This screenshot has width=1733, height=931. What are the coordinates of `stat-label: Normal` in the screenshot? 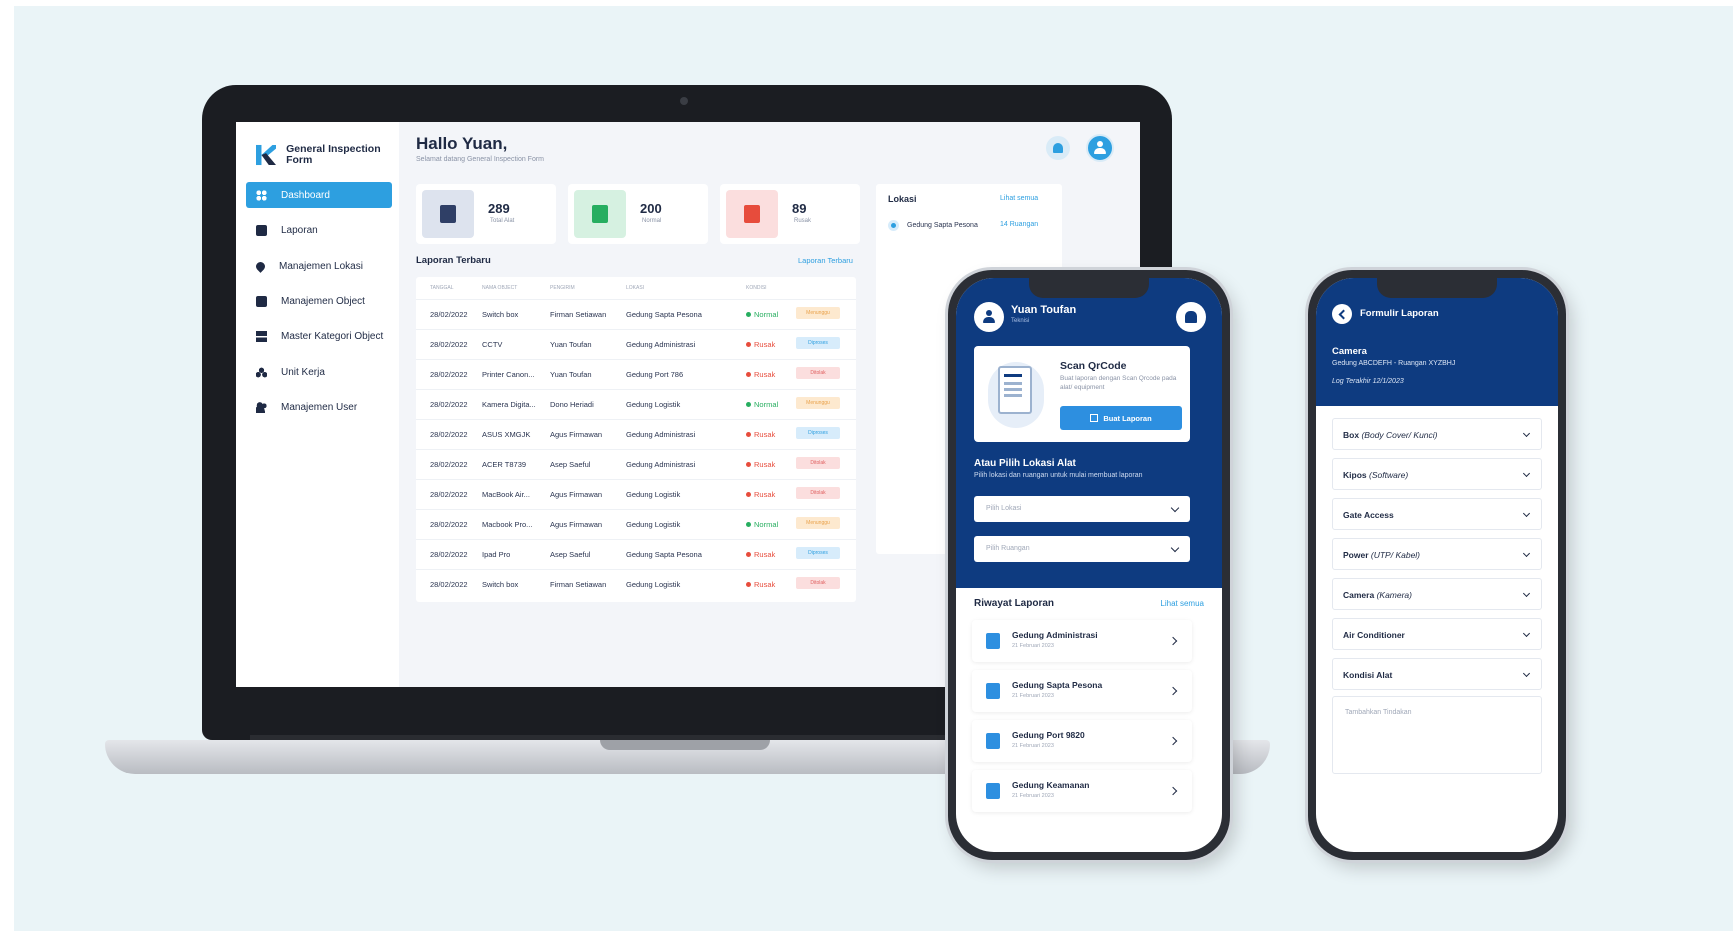 It's located at (652, 221).